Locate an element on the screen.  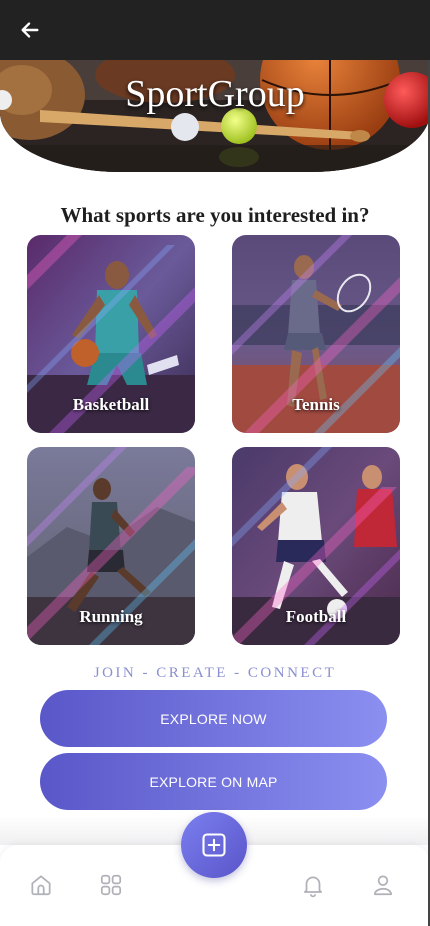
arrow-left-icon is located at coordinates (30, 30).